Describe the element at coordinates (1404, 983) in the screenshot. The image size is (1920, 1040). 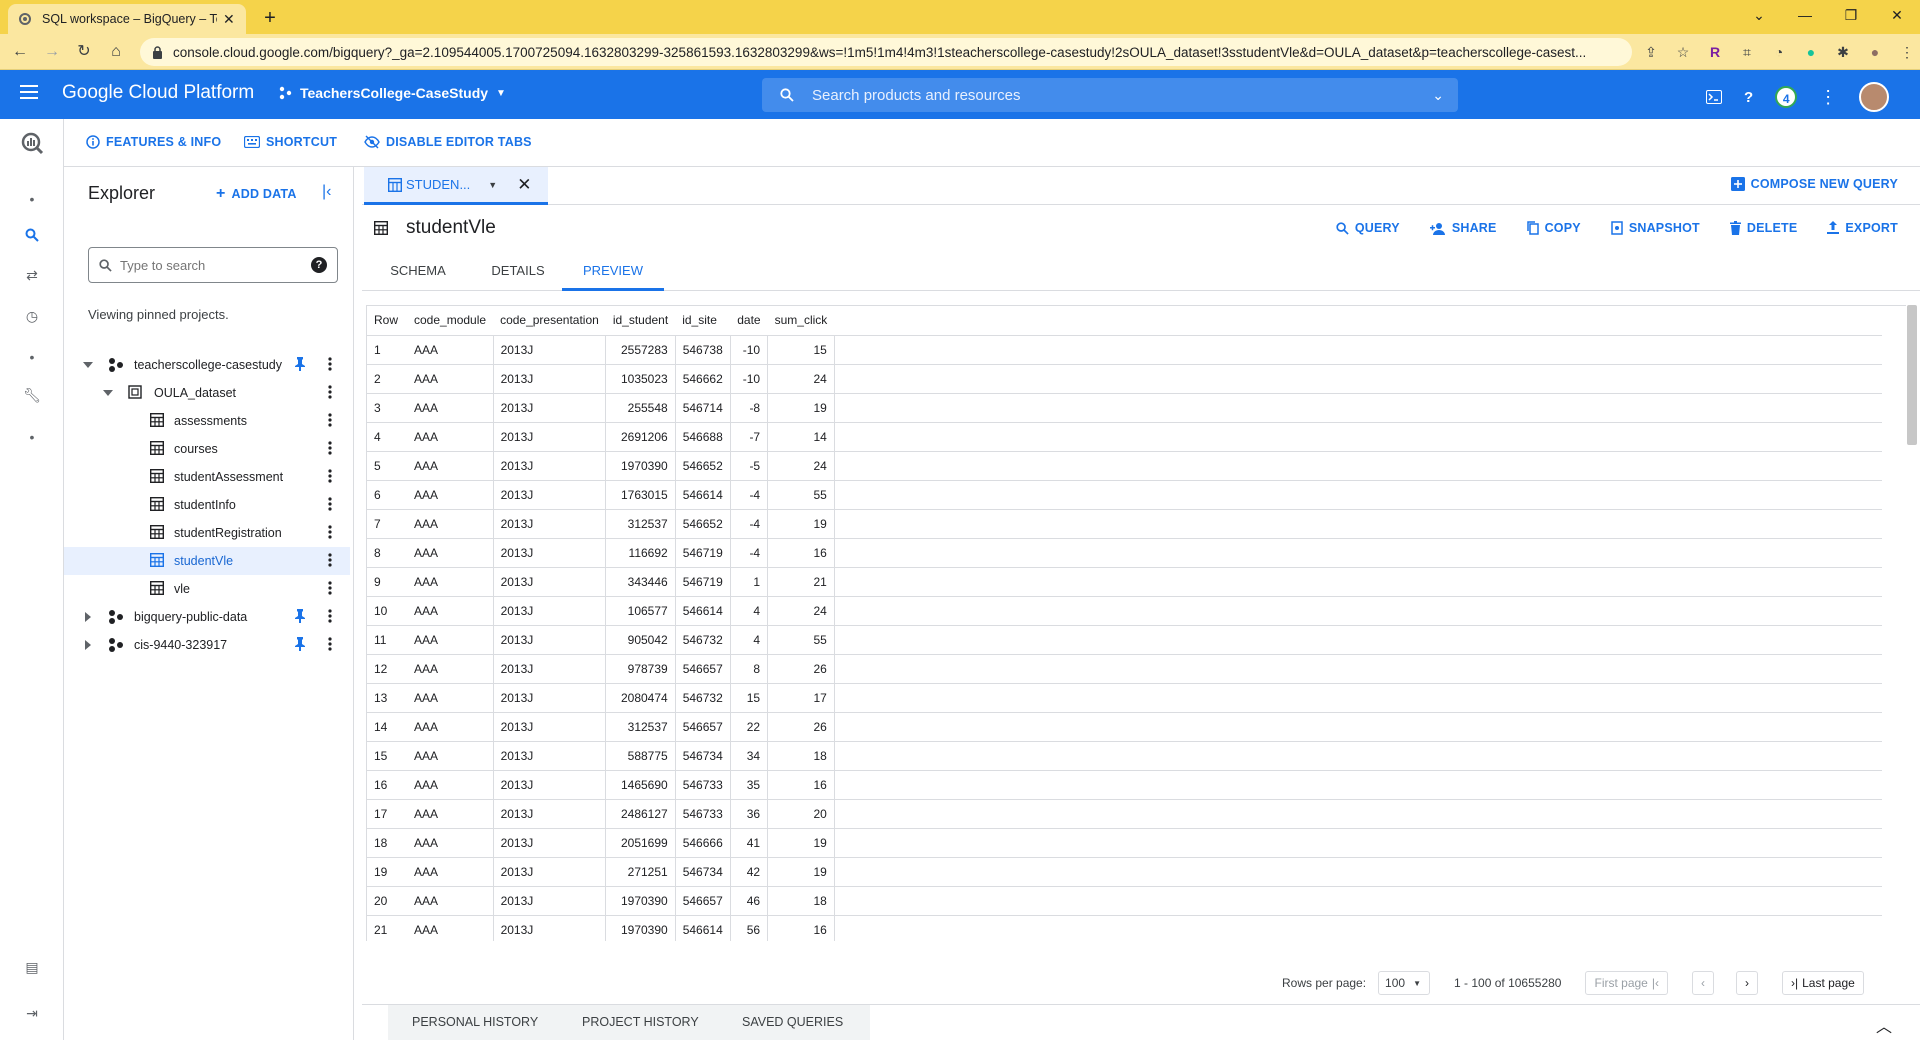
I see `rows-per-page-select: 100 ▼` at that location.